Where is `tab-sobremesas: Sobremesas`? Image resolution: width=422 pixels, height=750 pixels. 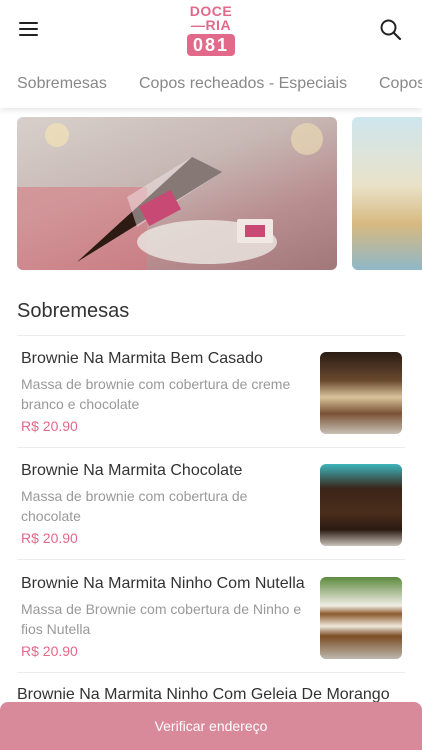
tab-sobremesas: Sobremesas is located at coordinates (62, 84).